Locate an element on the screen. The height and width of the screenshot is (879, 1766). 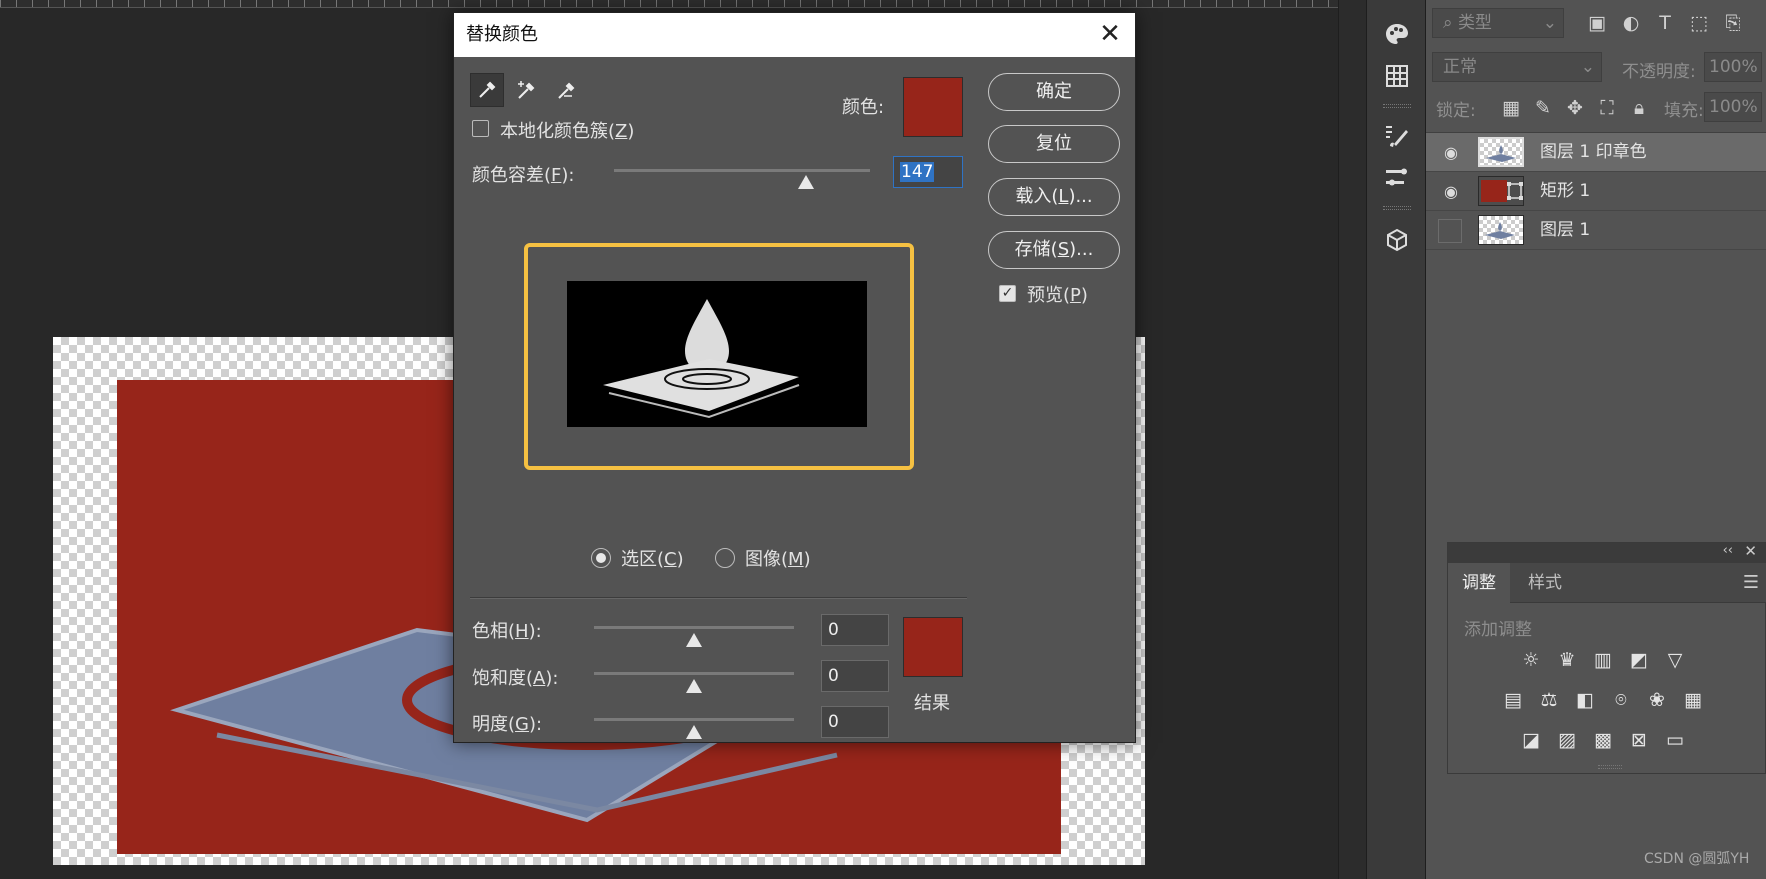
selective-color-icon: ⊠ is located at coordinates (1639, 740).